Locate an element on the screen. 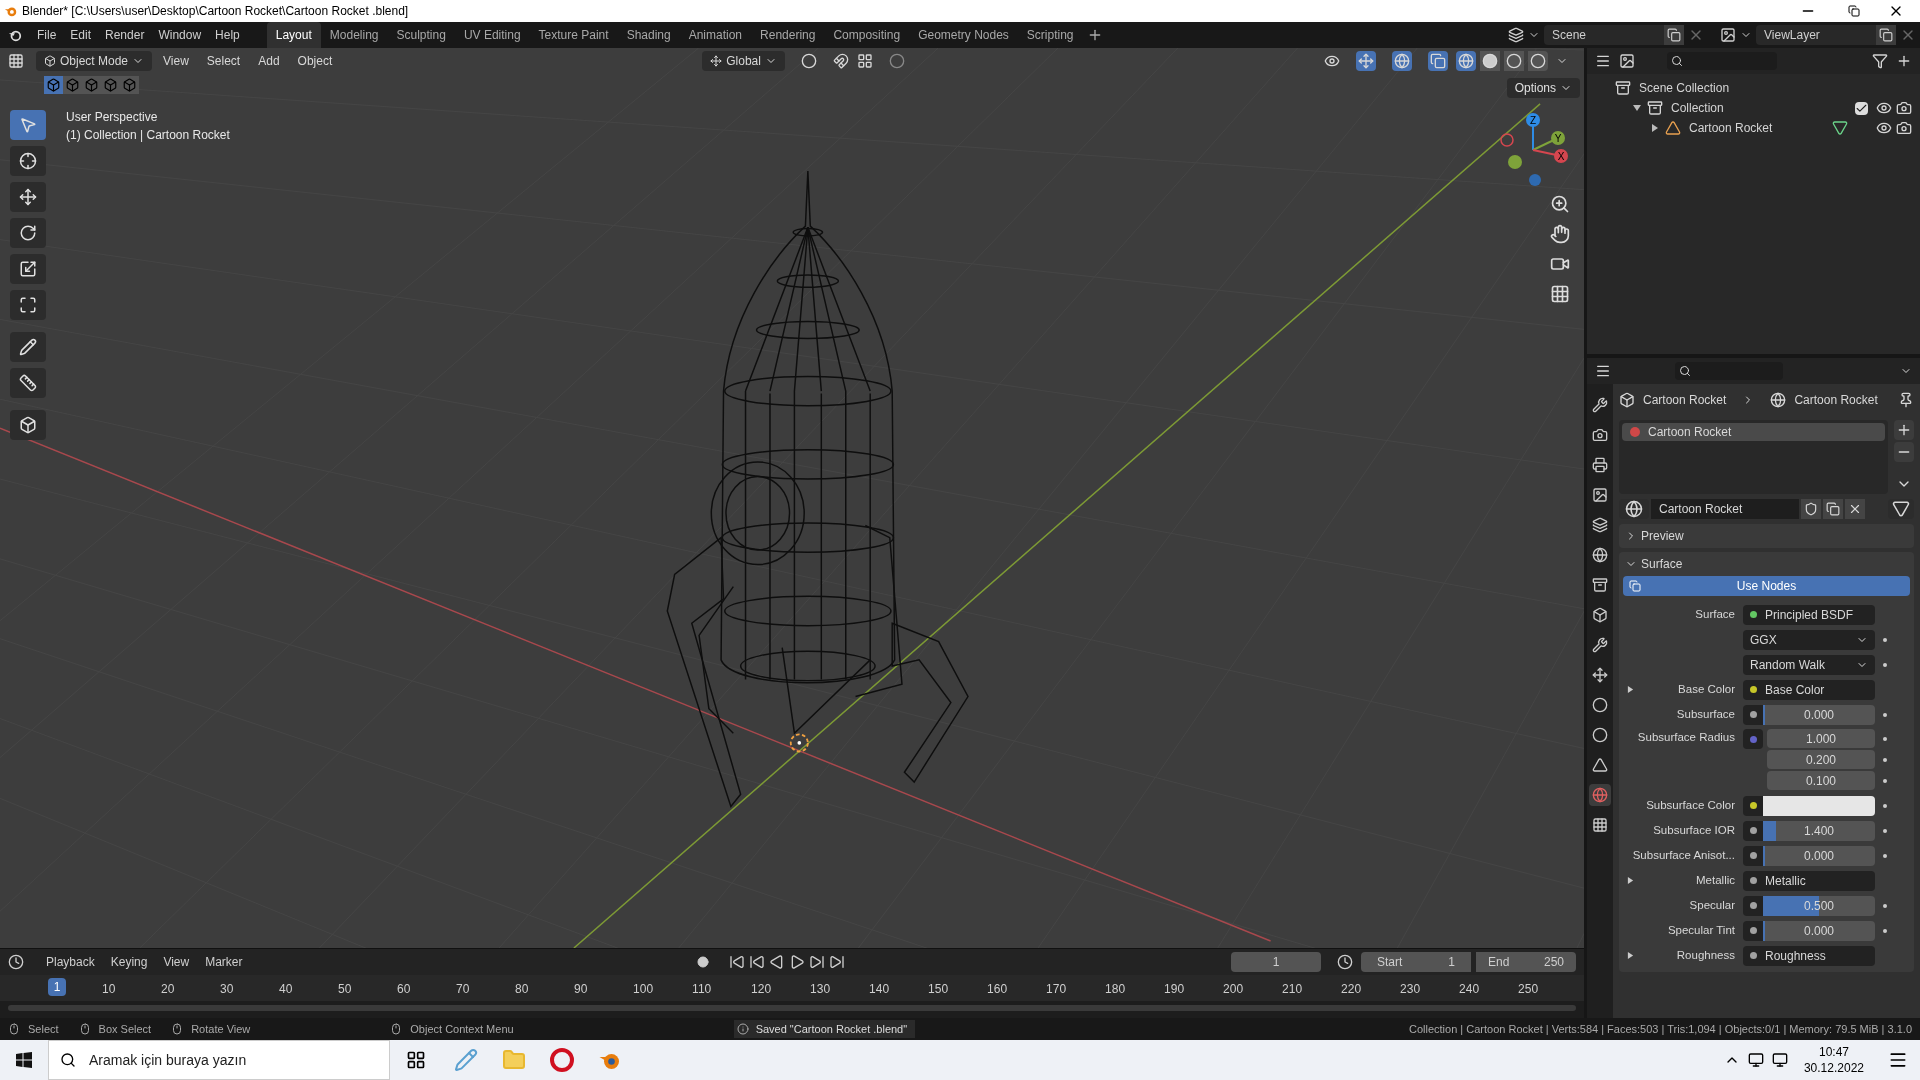 The width and height of the screenshot is (1920, 1080). menu-item: Window is located at coordinates (180, 35).